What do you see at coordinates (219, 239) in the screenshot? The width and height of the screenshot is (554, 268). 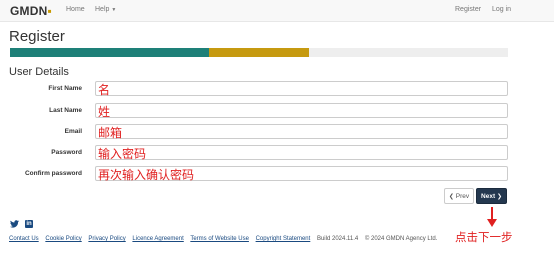 I see `footer-link-terms: Terms of Website Use` at bounding box center [219, 239].